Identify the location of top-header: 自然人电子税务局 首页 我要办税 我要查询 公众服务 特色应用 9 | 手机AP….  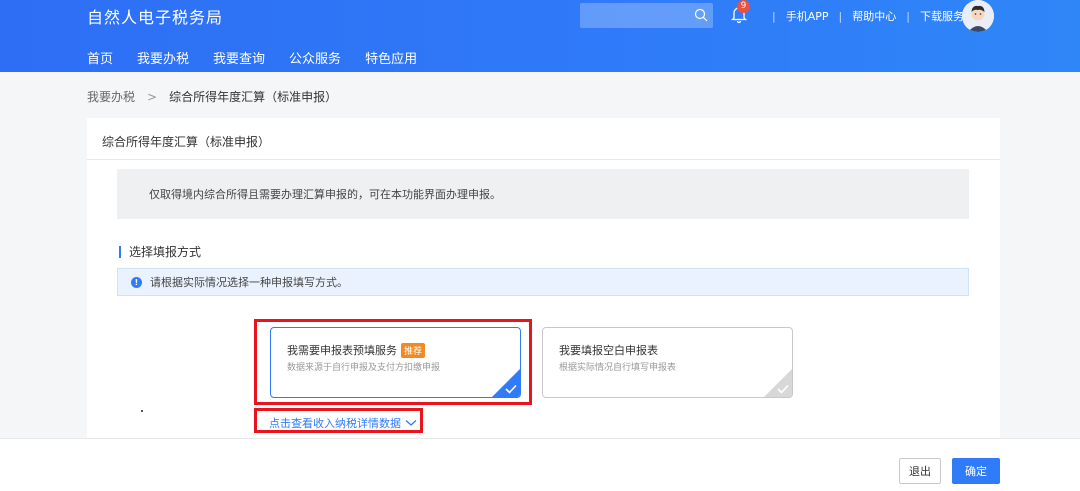
(540, 36).